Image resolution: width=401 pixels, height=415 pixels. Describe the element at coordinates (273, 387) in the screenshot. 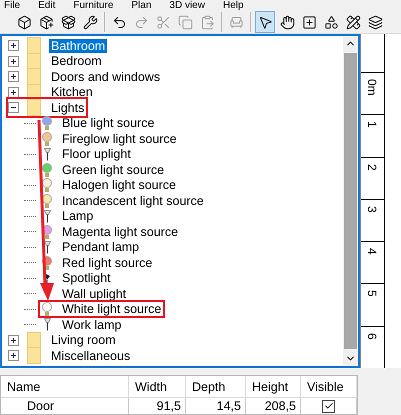

I see `column-header: Height` at that location.